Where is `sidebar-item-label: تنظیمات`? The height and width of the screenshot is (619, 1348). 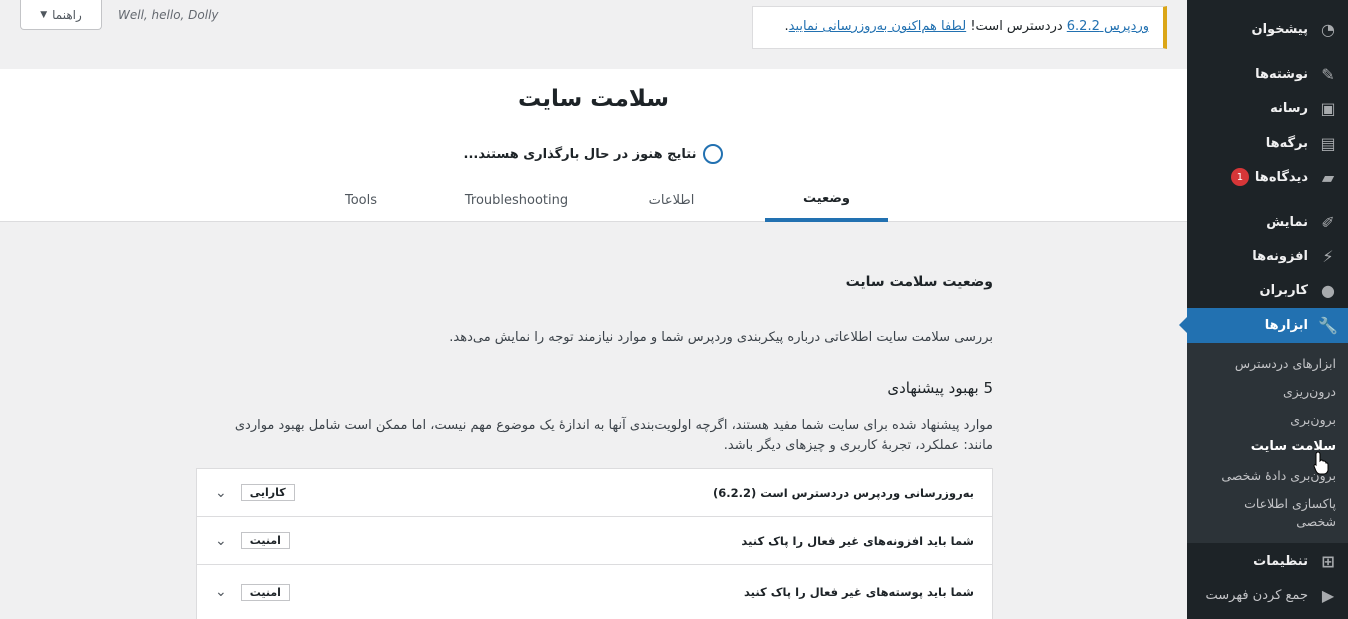
sidebar-item-label: تنظیمات is located at coordinates (1280, 561).